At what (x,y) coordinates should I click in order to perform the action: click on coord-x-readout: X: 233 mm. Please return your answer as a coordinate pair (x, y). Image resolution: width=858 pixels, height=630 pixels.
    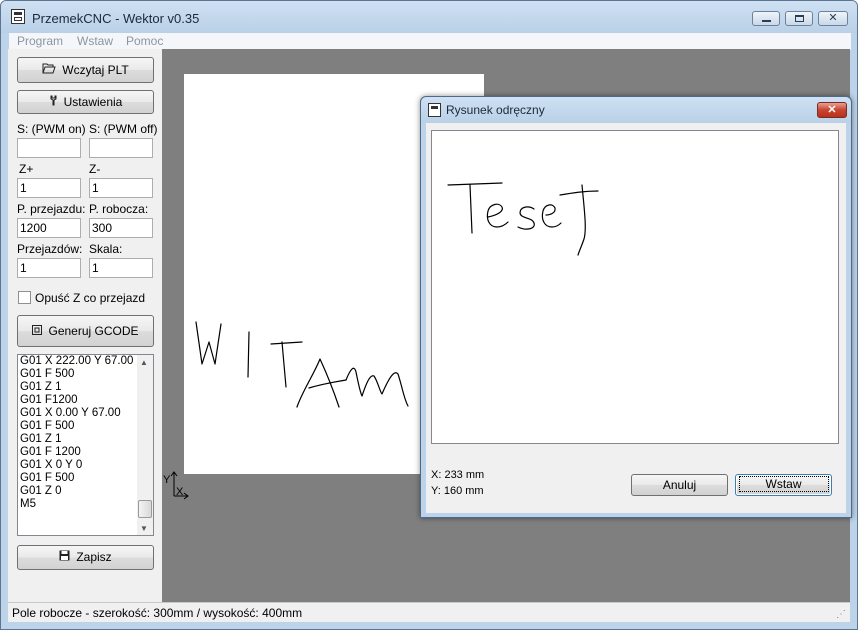
    Looking at the image, I should click on (458, 475).